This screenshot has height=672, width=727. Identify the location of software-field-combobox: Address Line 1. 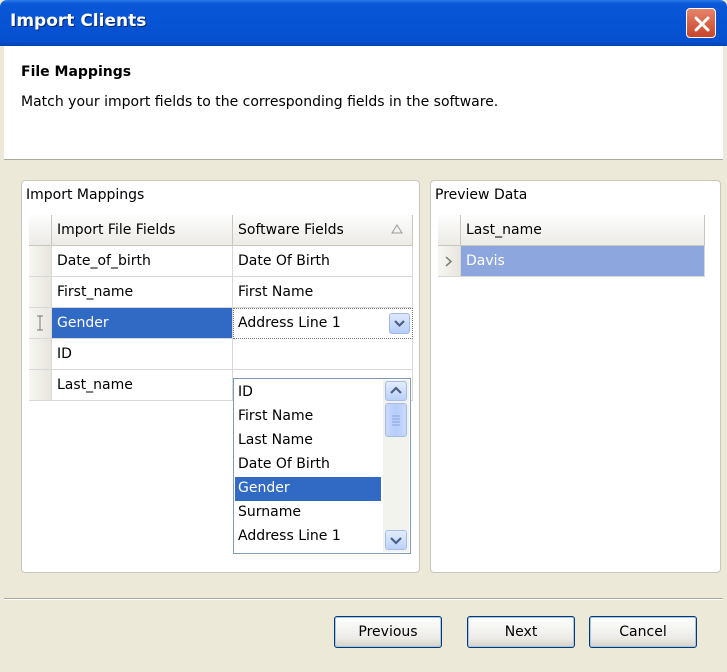
(323, 323).